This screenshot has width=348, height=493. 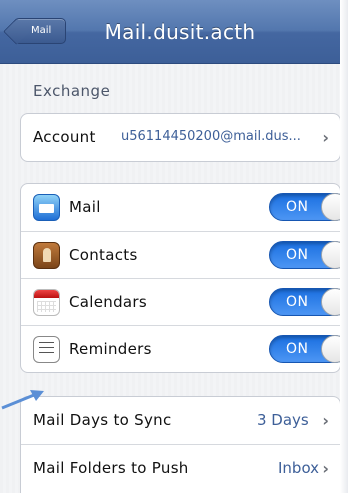 What do you see at coordinates (180, 420) in the screenshot?
I see `mail-days-to-sync-cell: Mail Days to Sync 3 Days ›` at bounding box center [180, 420].